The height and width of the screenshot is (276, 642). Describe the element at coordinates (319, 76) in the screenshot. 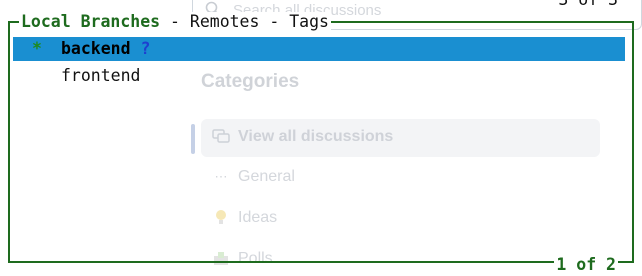

I see `branch-row: frontend` at that location.